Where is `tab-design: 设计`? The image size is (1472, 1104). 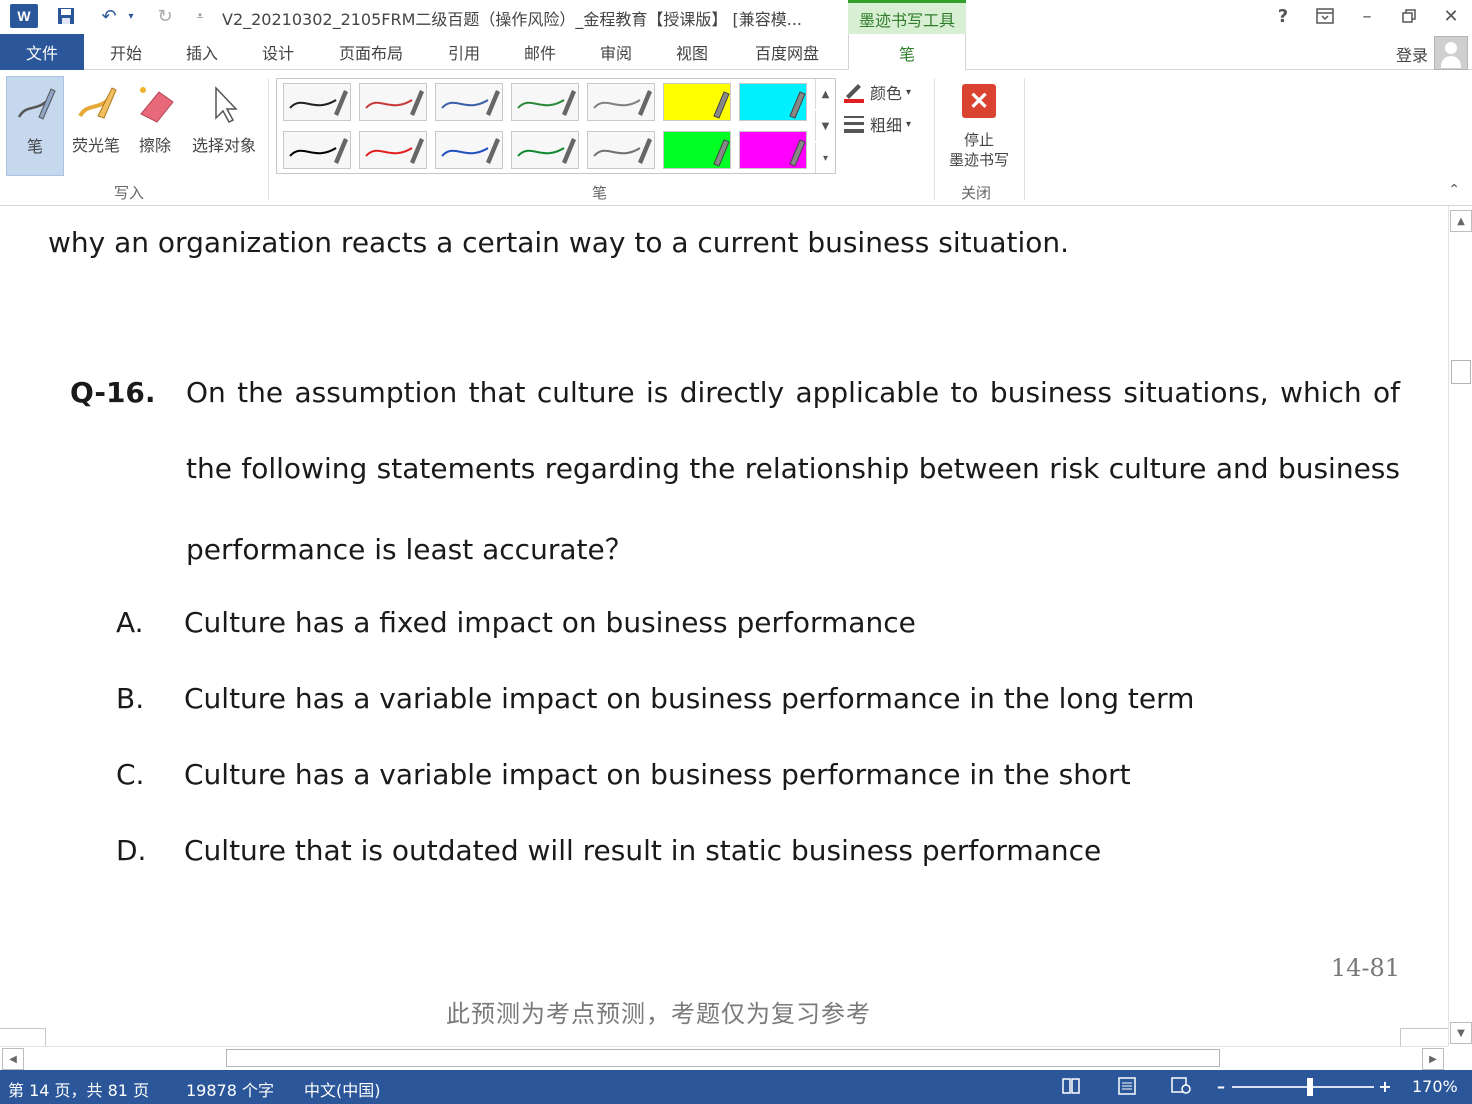
tab-design: 设计 is located at coordinates (278, 52).